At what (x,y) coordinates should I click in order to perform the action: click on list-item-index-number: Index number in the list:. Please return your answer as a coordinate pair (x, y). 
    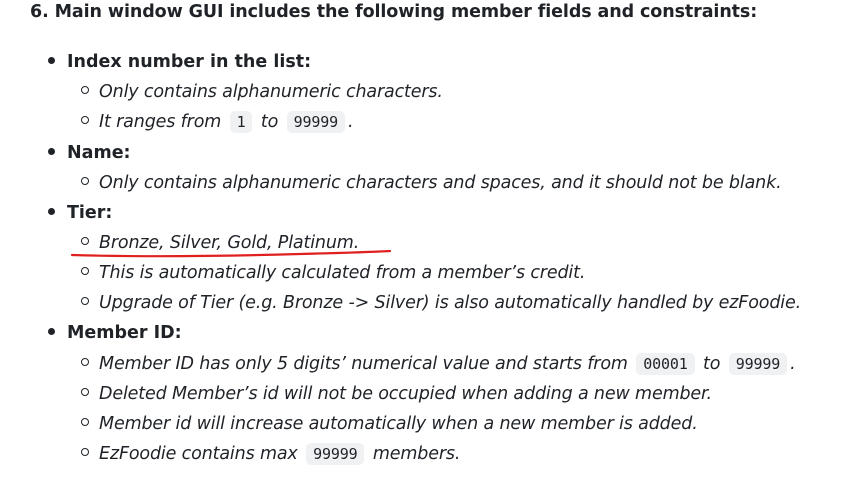
    Looking at the image, I should click on (179, 62).